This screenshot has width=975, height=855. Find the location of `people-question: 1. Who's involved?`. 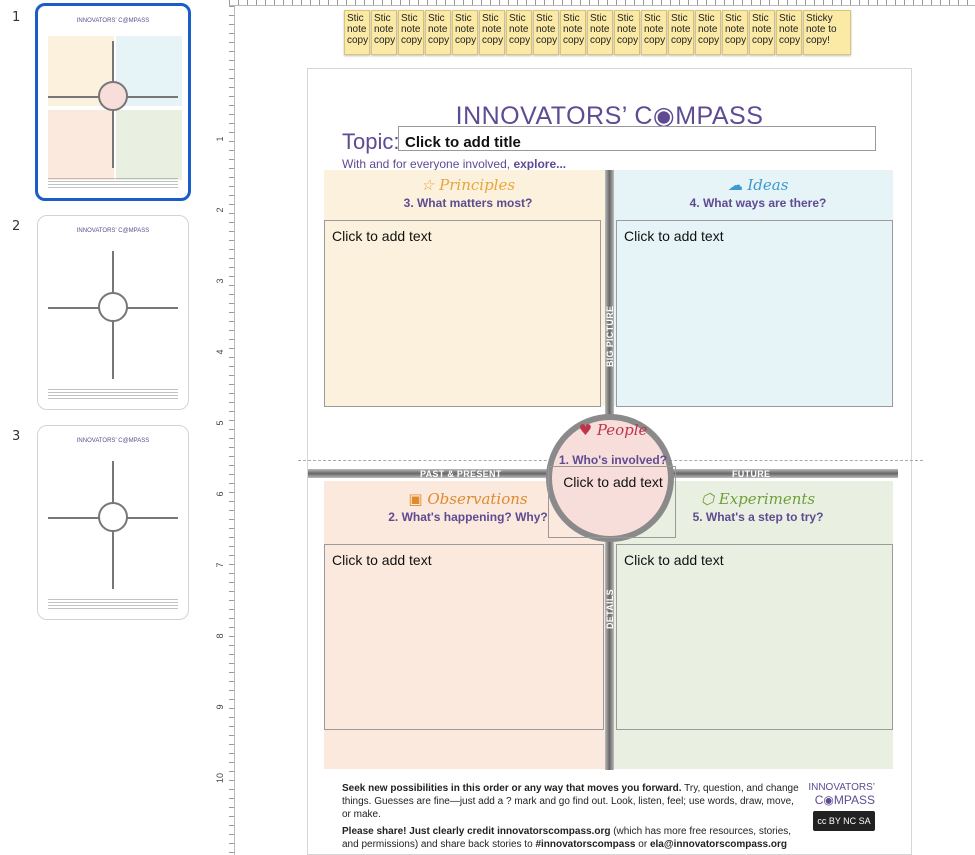

people-question: 1. Who's involved? is located at coordinates (613, 460).